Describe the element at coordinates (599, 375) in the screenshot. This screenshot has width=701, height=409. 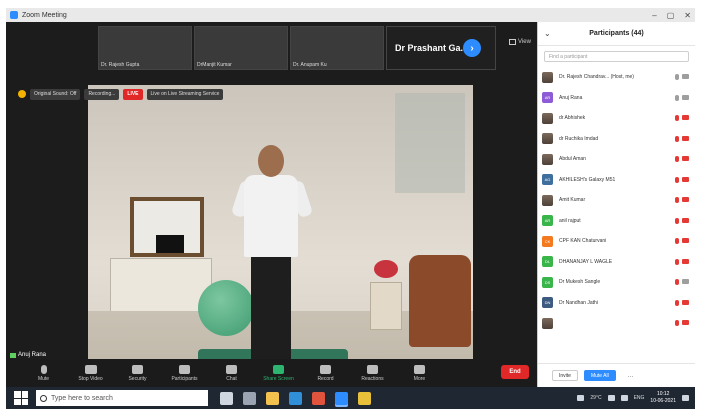
I see `mute-all-button: Mute All` at that location.